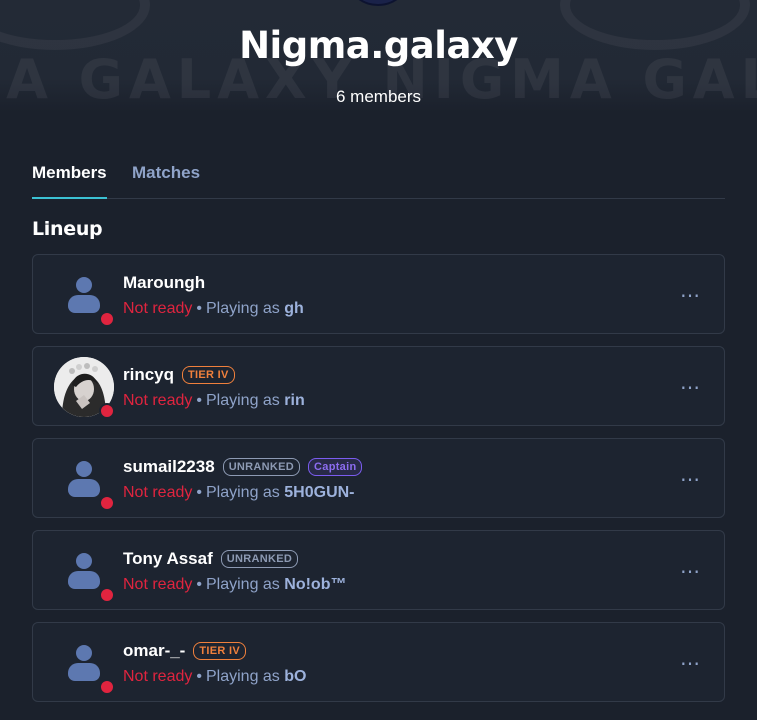  I want to click on in-game-name: No!ob™, so click(315, 584).